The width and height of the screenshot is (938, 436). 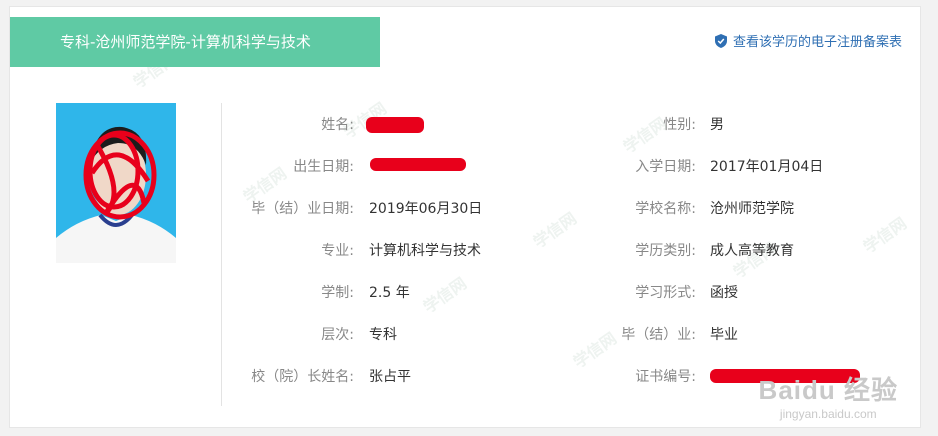 What do you see at coordinates (752, 251) in the screenshot?
I see `education-category-value: 成人高等教育` at bounding box center [752, 251].